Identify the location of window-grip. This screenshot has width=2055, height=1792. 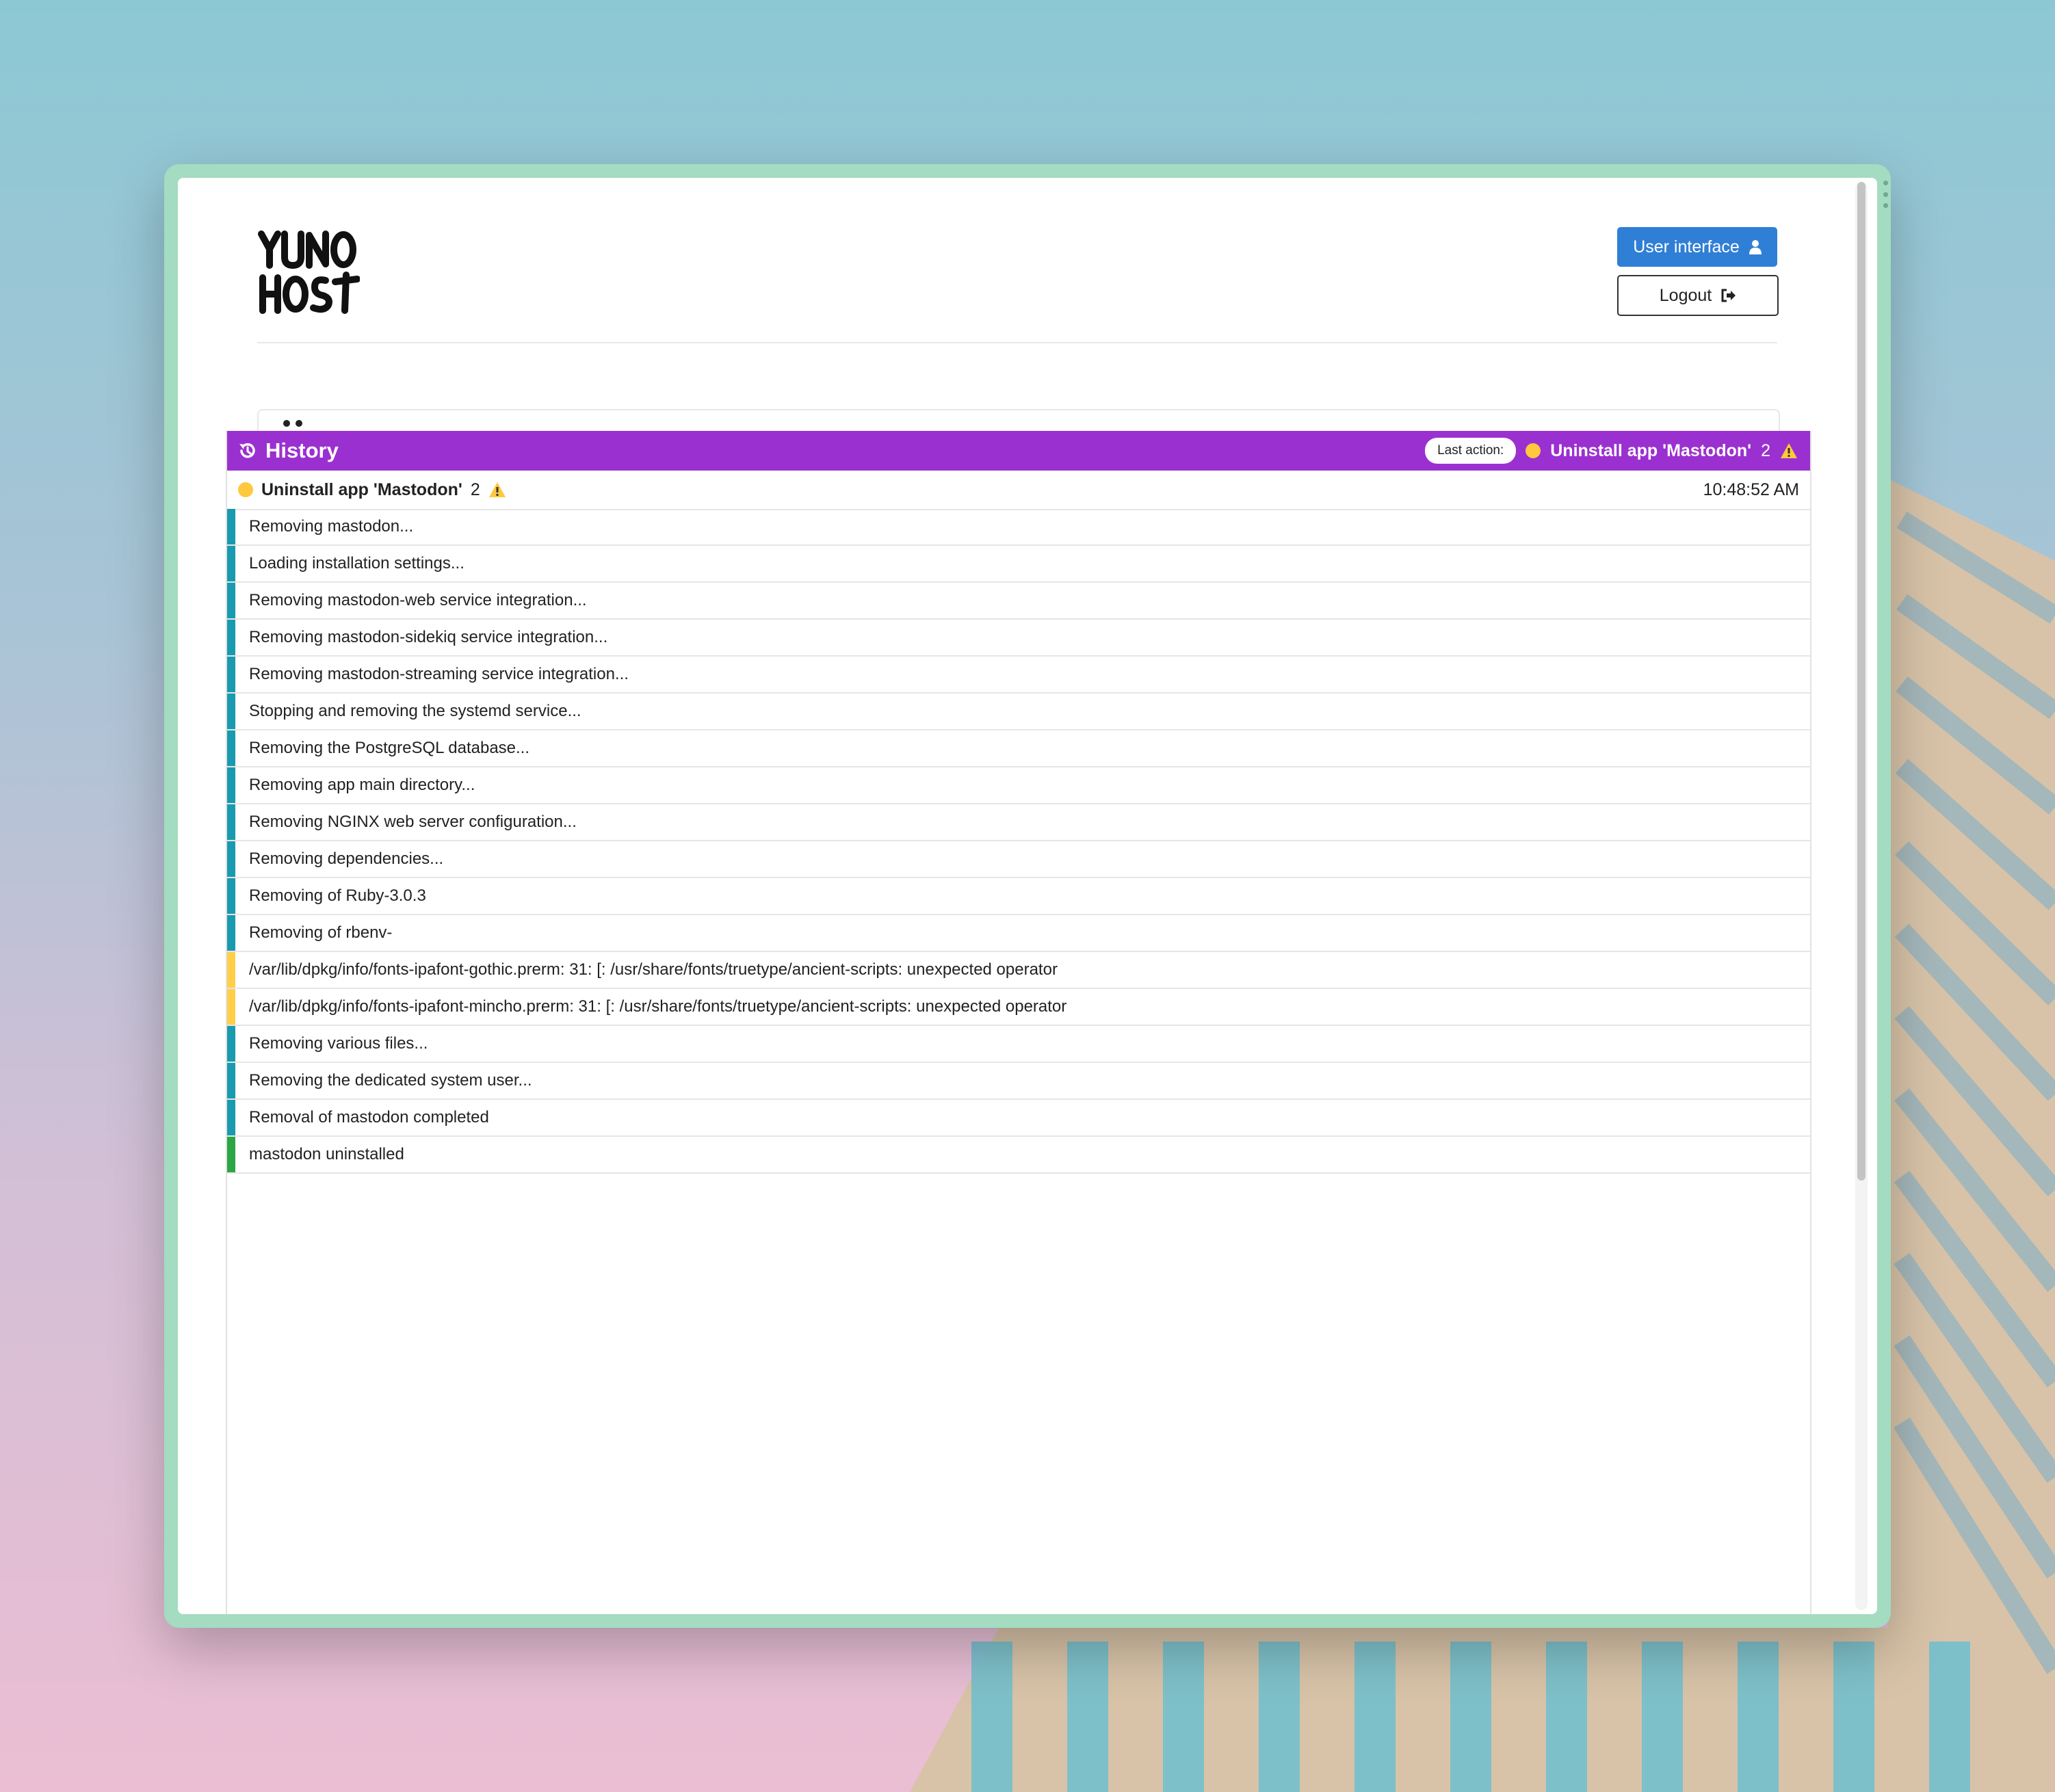
(1885, 194).